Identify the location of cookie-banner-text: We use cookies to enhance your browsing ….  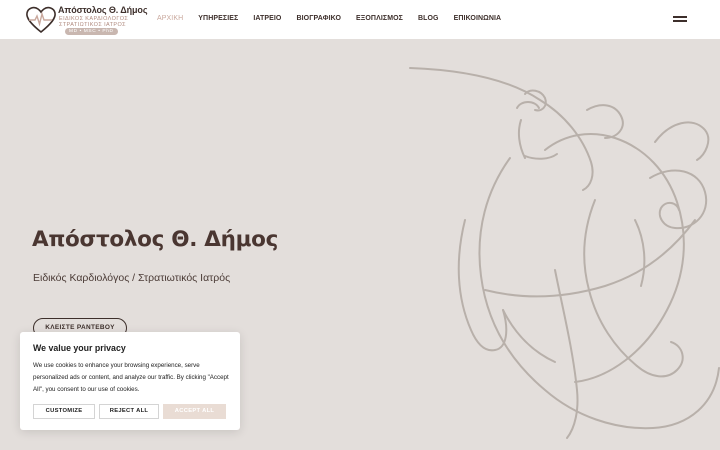
(131, 377).